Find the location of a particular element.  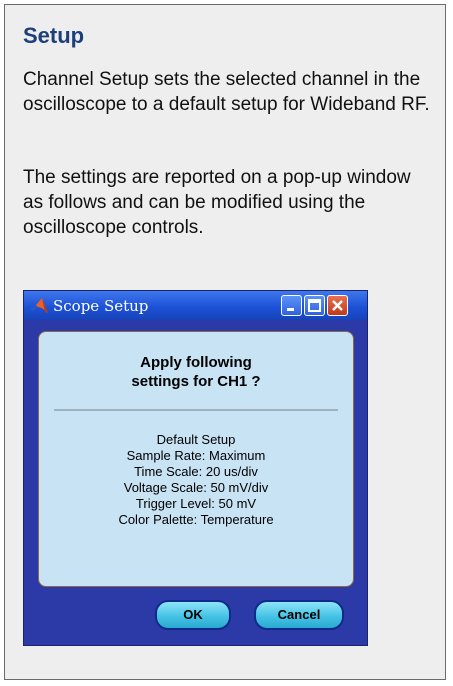

setting-color-palette: Color Palette: Temperature is located at coordinates (196, 519).